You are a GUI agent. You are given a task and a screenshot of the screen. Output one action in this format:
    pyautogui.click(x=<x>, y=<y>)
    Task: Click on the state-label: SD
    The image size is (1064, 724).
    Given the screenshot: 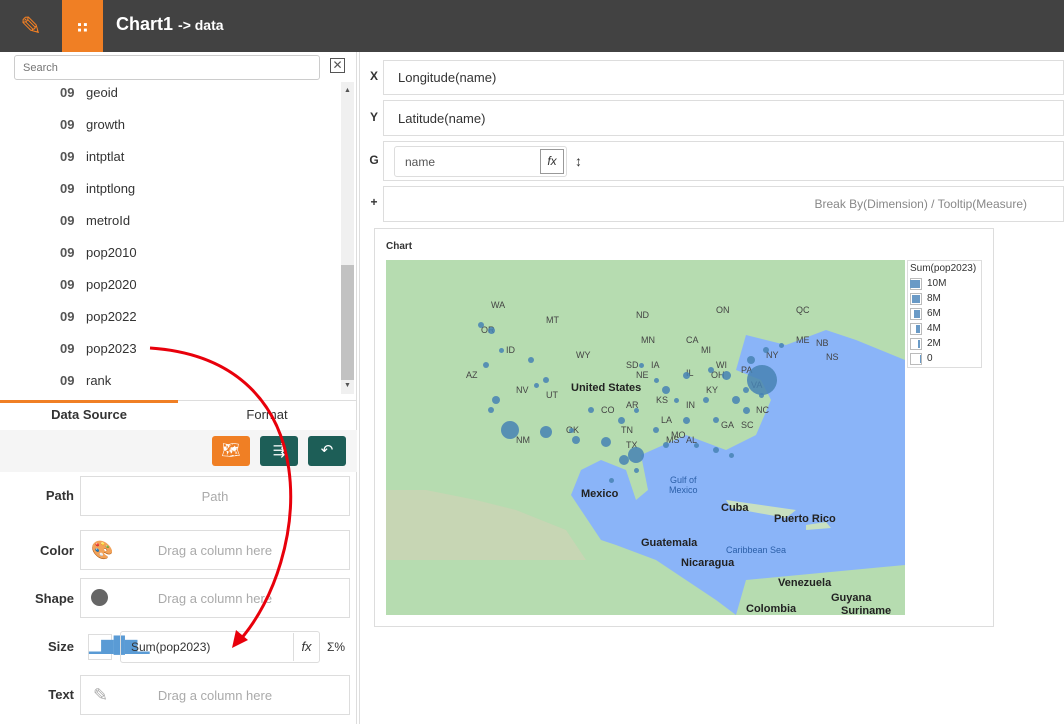 What is the action you would take?
    pyautogui.click(x=632, y=365)
    